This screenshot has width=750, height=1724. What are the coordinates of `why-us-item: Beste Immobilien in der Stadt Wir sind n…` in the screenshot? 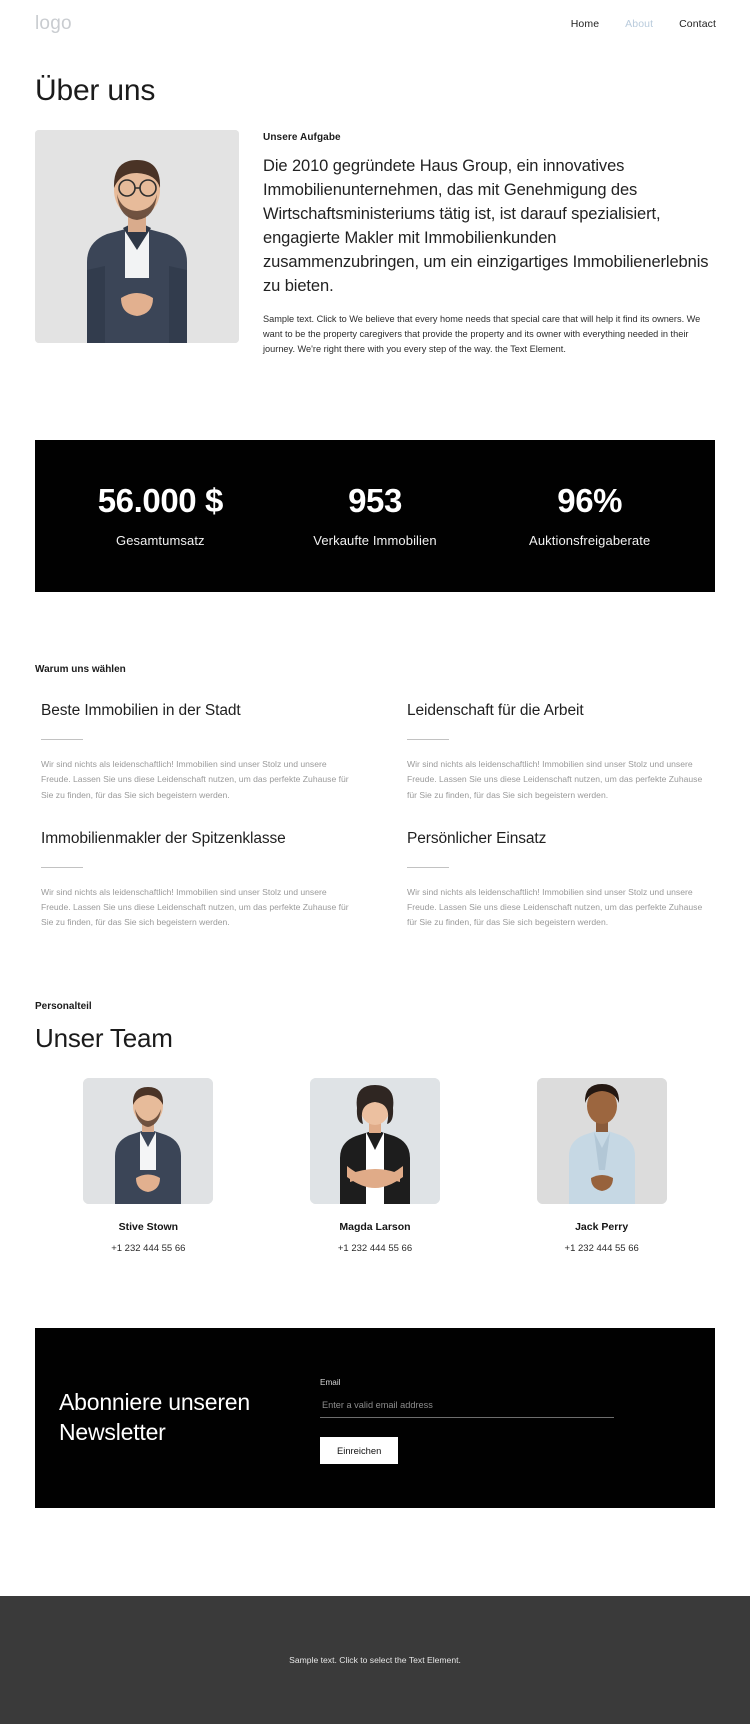 It's located at (198, 752).